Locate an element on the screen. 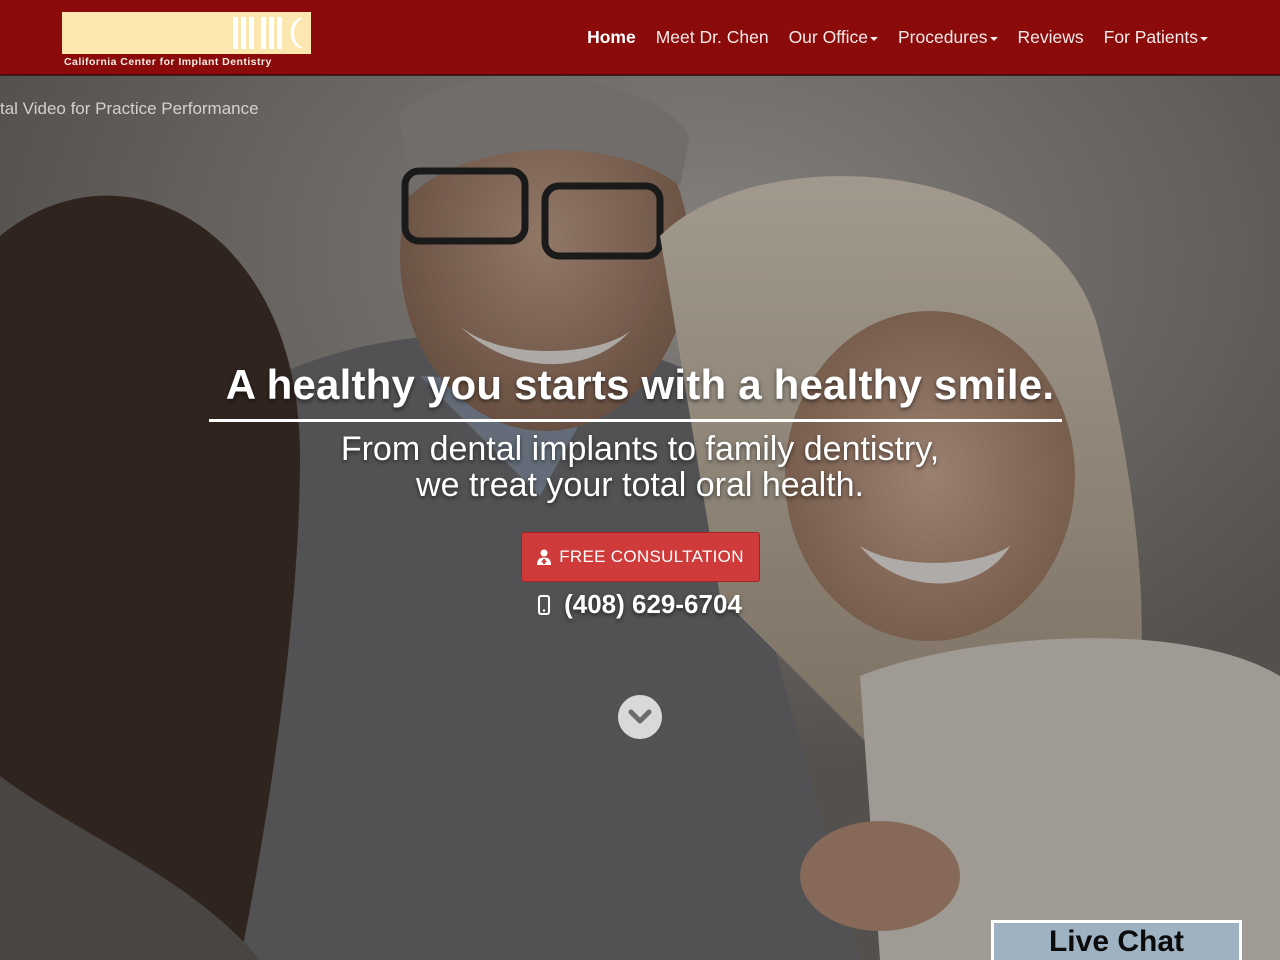 Image resolution: width=1280 pixels, height=960 pixels. free-consultation-button: FREE CONSULTATION is located at coordinates (640, 557).